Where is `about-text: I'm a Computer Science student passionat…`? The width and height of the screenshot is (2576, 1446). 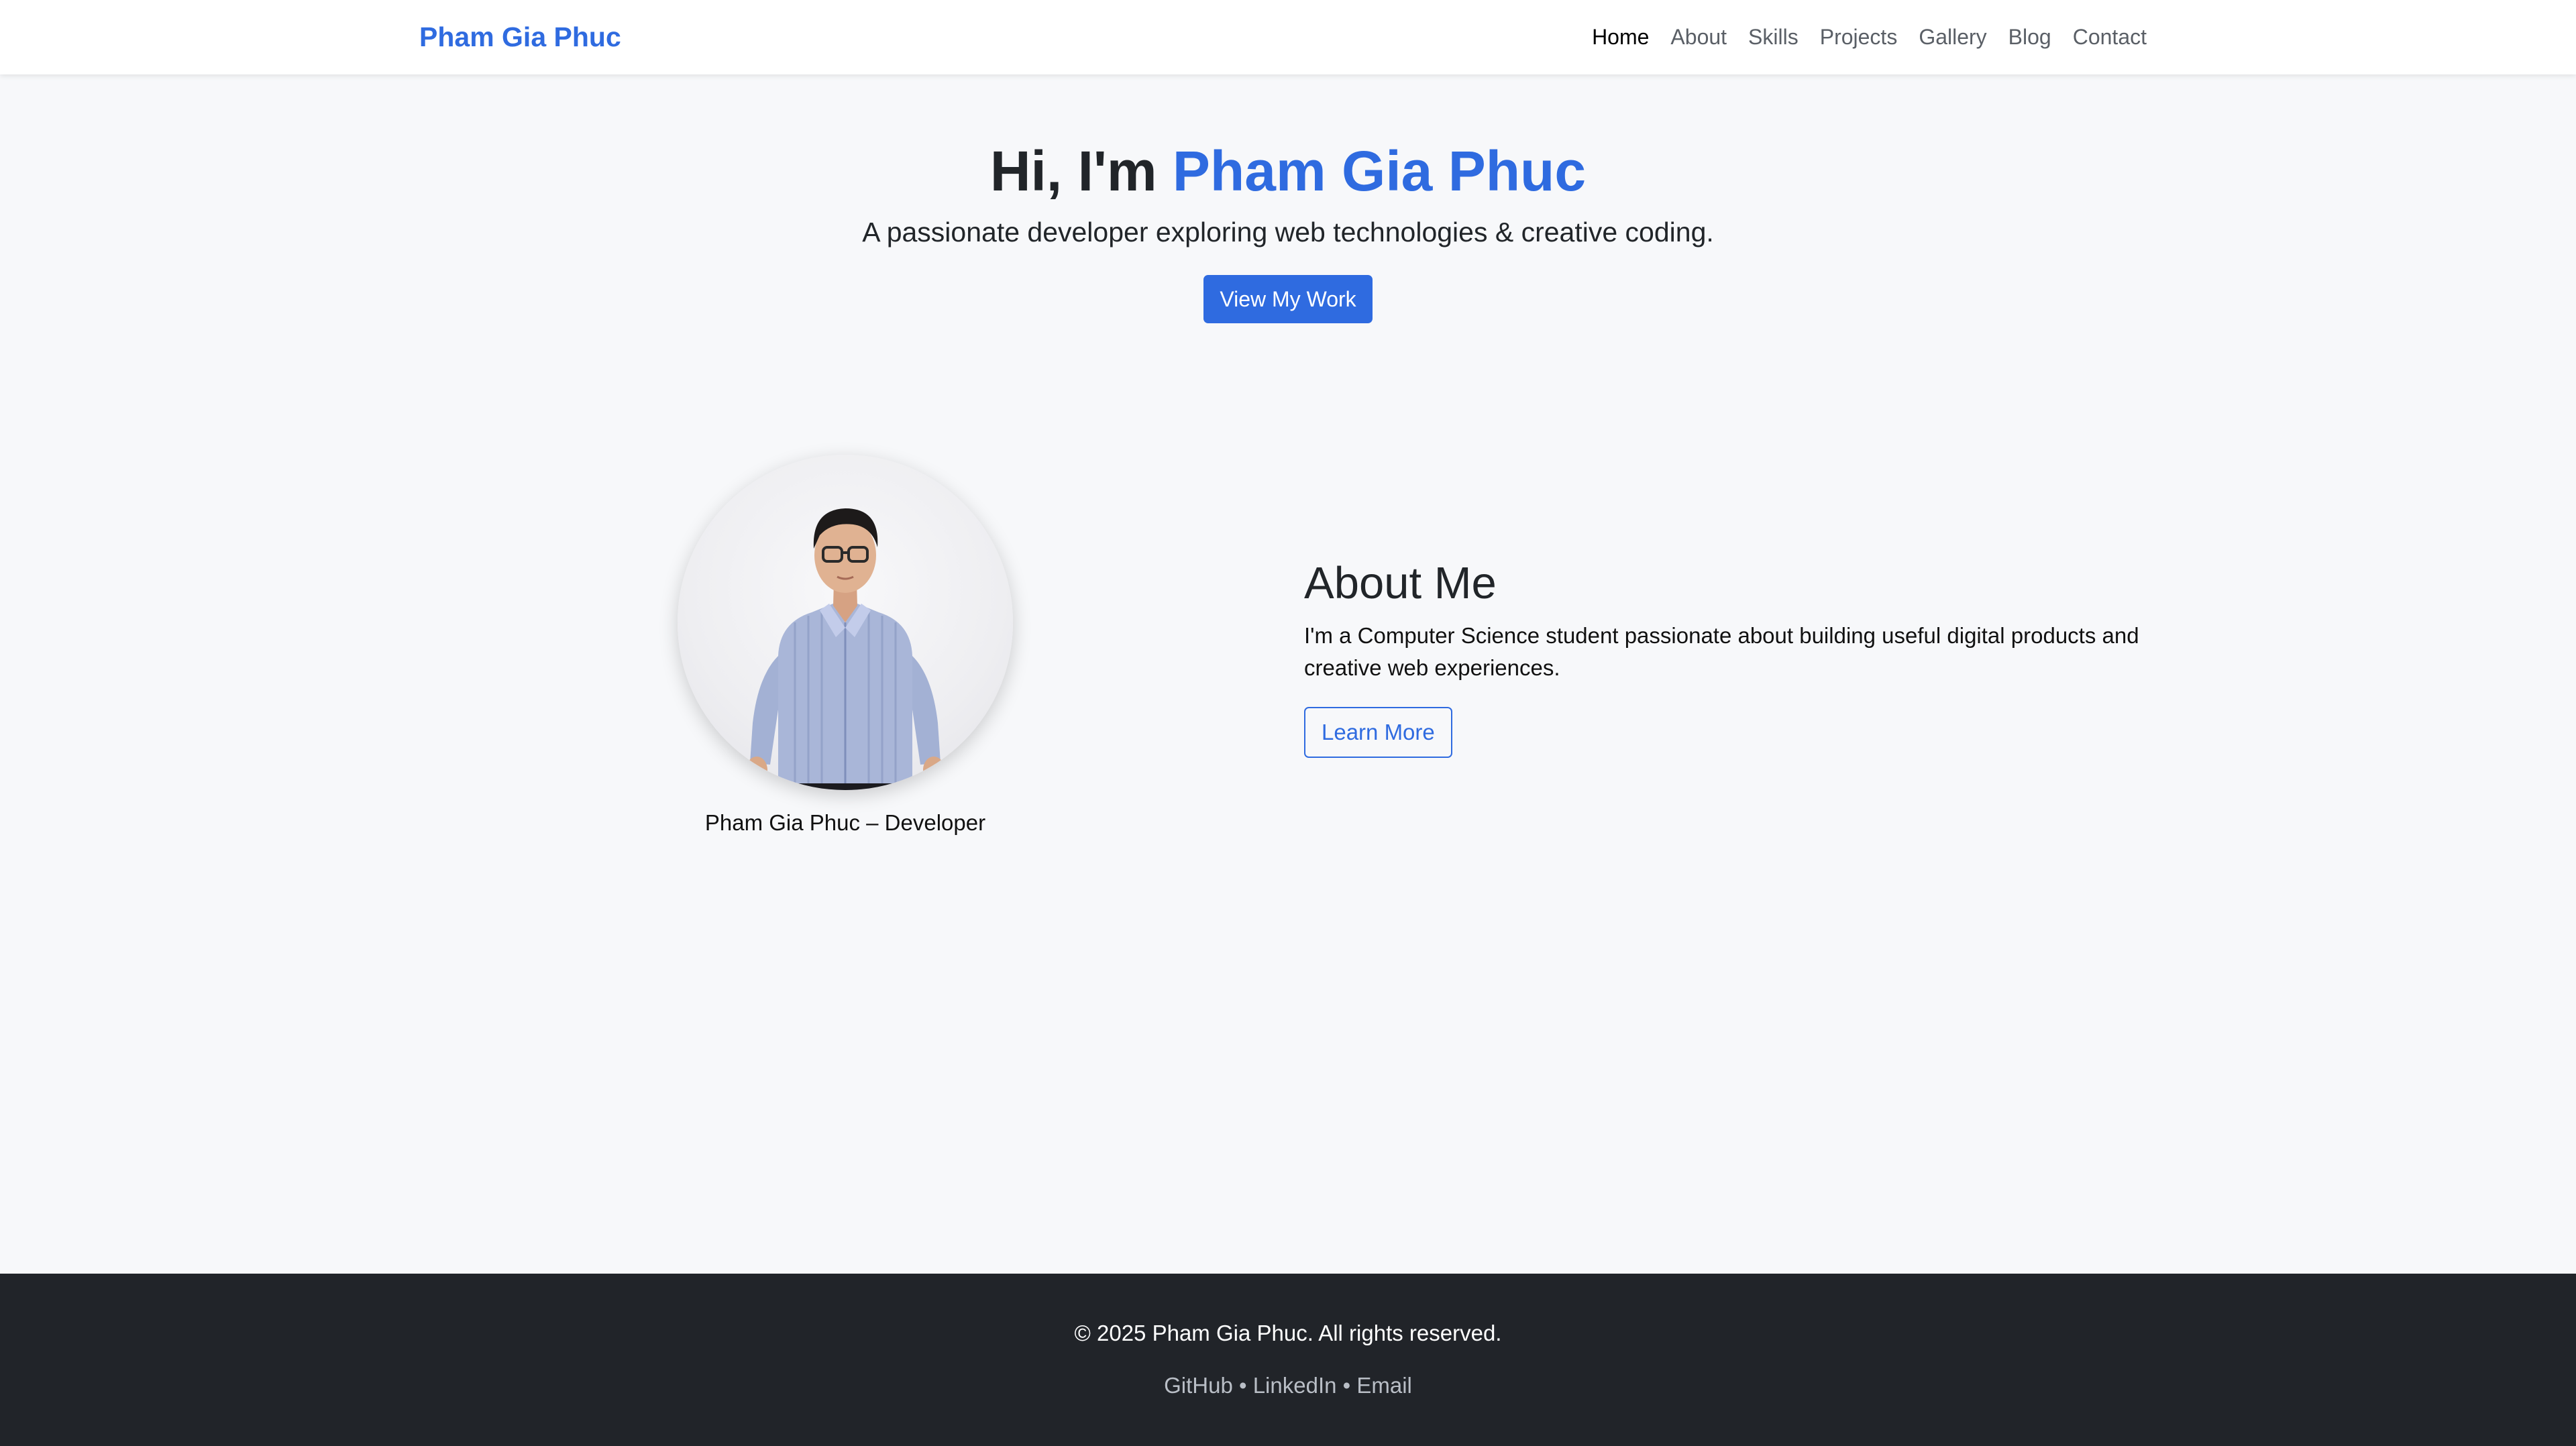 about-text: I'm a Computer Science student passionat… is located at coordinates (1721, 652).